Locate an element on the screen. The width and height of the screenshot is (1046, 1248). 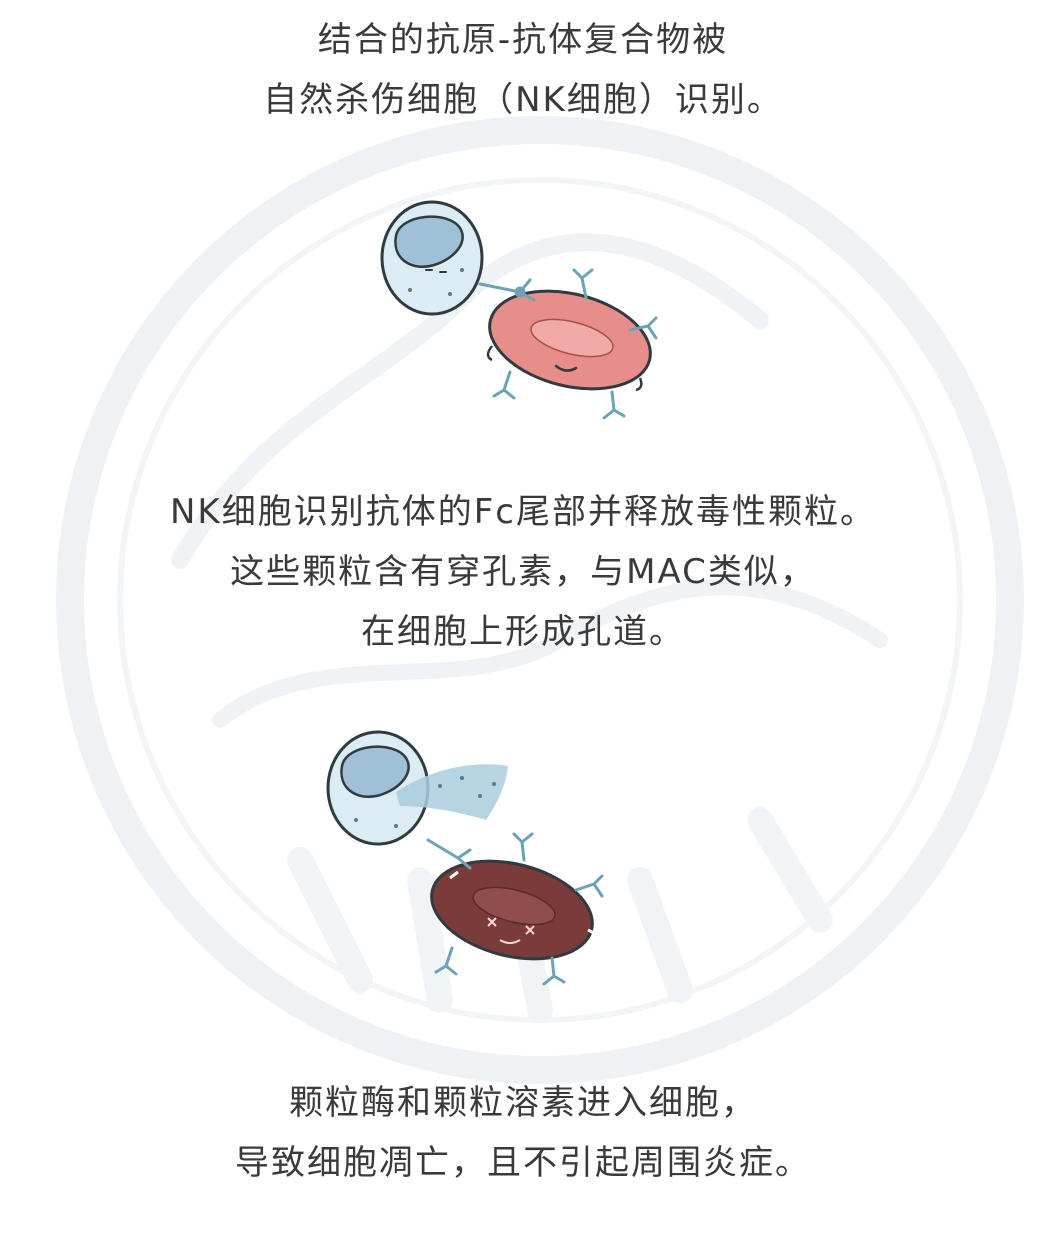
caption-3-line-1: 颗粒酶和颗粒溶素进入细胞， is located at coordinates (523, 1103).